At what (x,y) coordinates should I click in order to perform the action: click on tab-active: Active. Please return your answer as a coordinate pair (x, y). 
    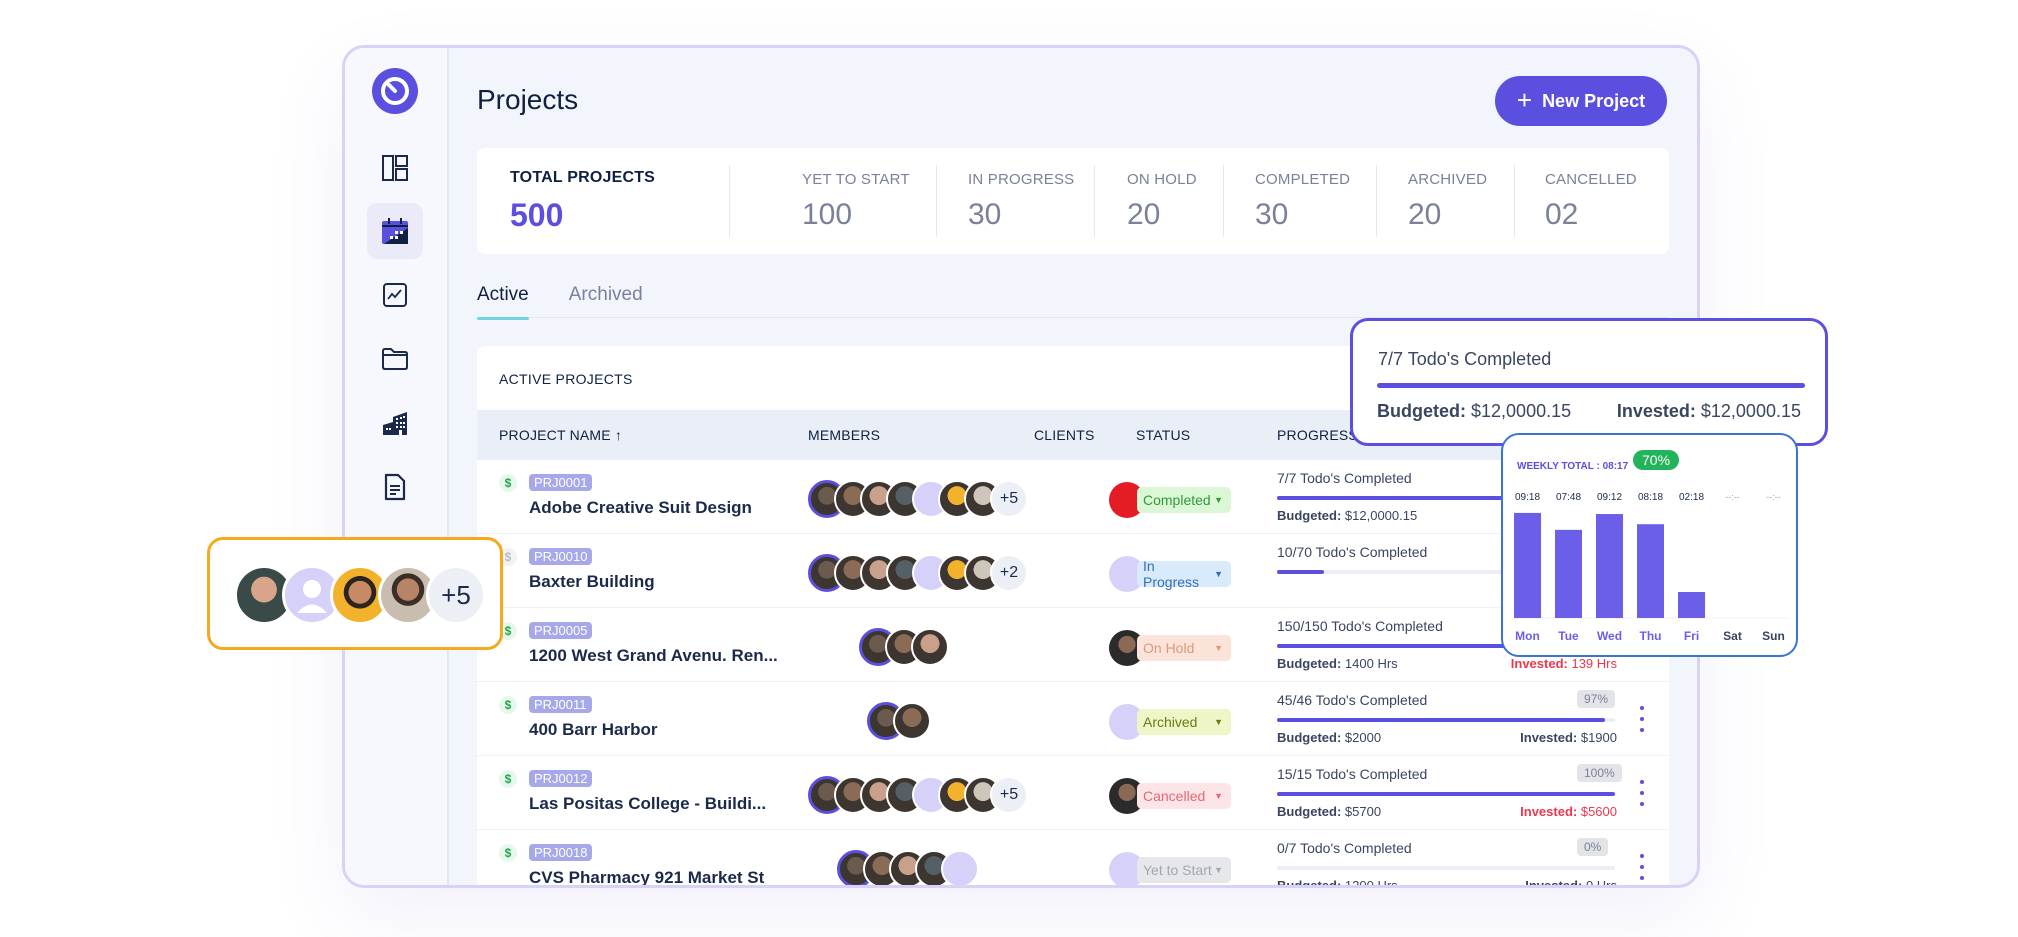
    Looking at the image, I should click on (503, 302).